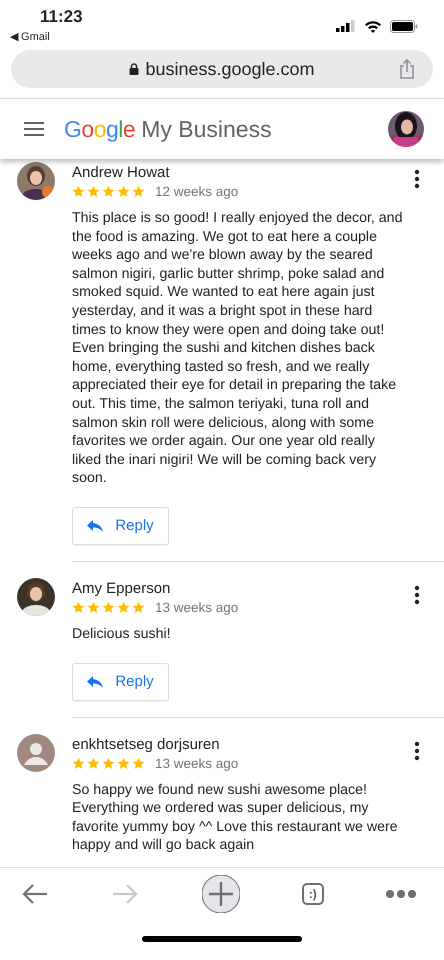 This screenshot has height=960, width=444. What do you see at coordinates (404, 26) in the screenshot?
I see `battery-icon` at bounding box center [404, 26].